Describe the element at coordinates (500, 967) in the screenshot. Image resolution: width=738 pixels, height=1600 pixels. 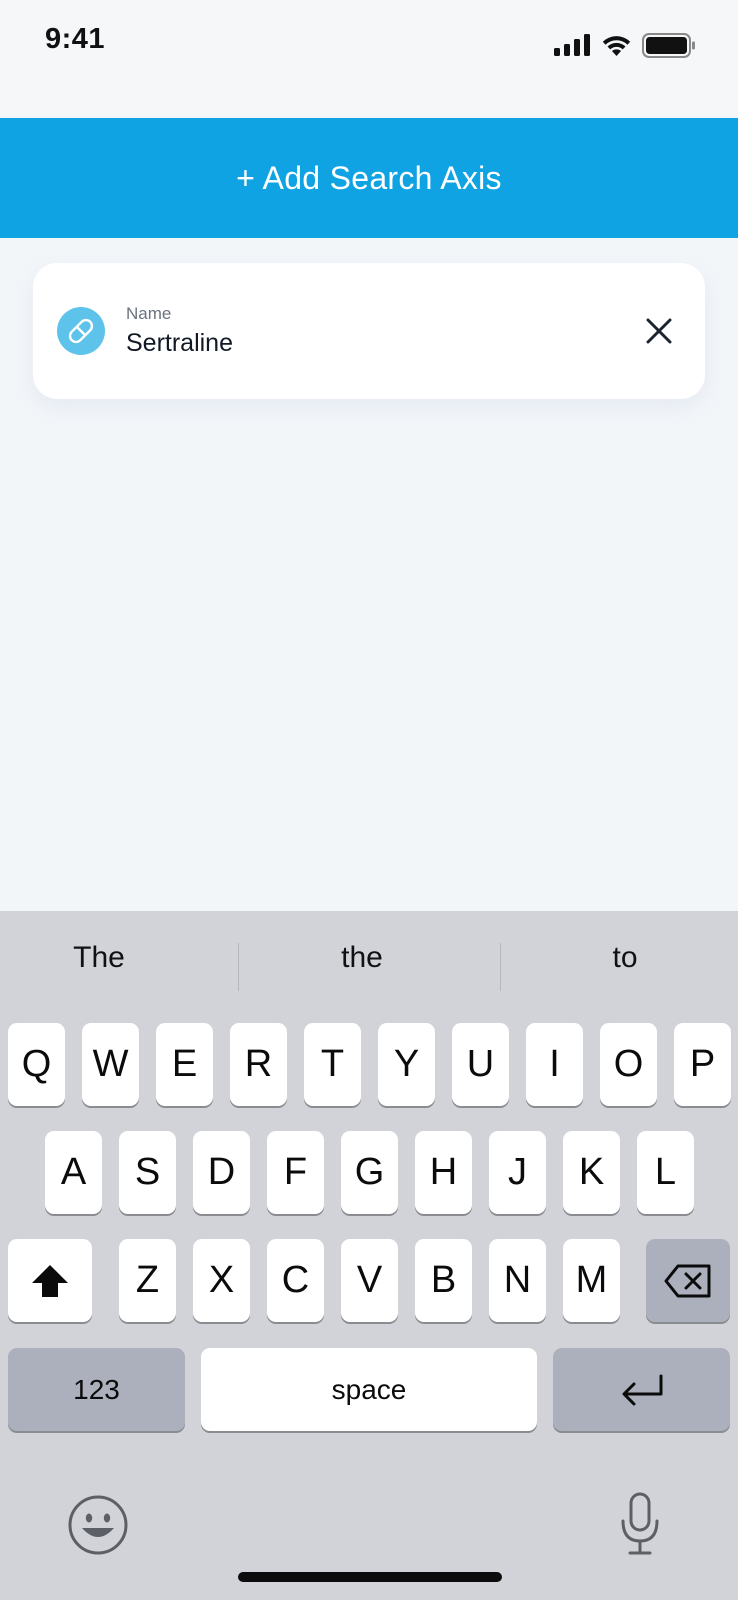
I see `suggestion-divider` at that location.